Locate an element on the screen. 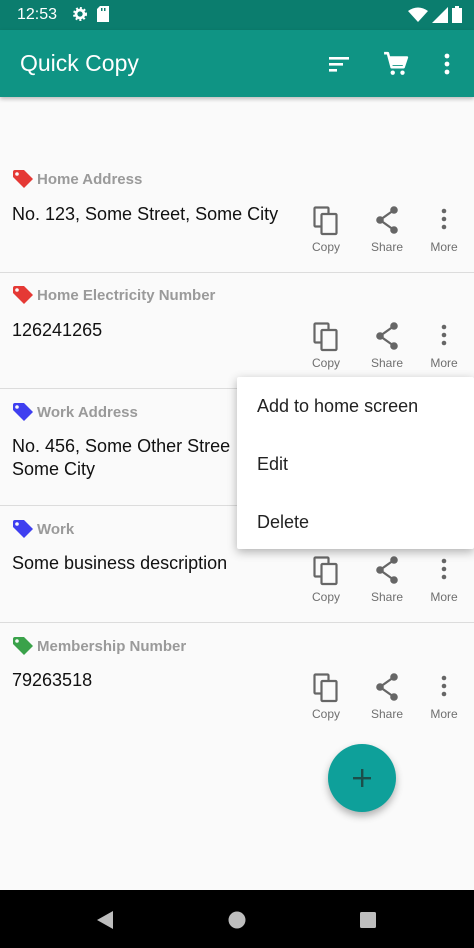  home-button is located at coordinates (237, 920).